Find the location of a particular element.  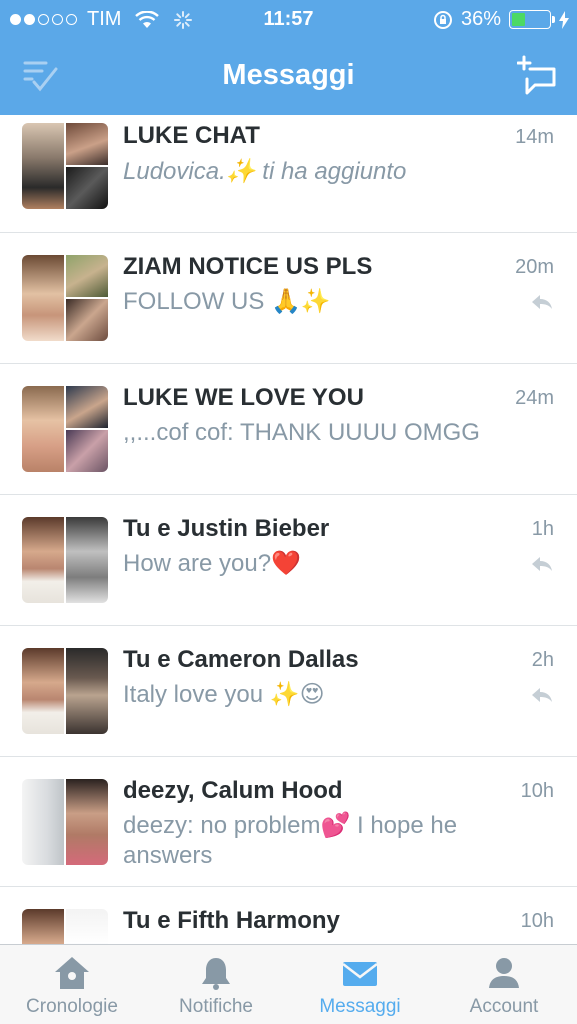

conversation-row: LUKE CHAT 14m Ludovica.✨ ti ha aggiunto is located at coordinates (288, 174).